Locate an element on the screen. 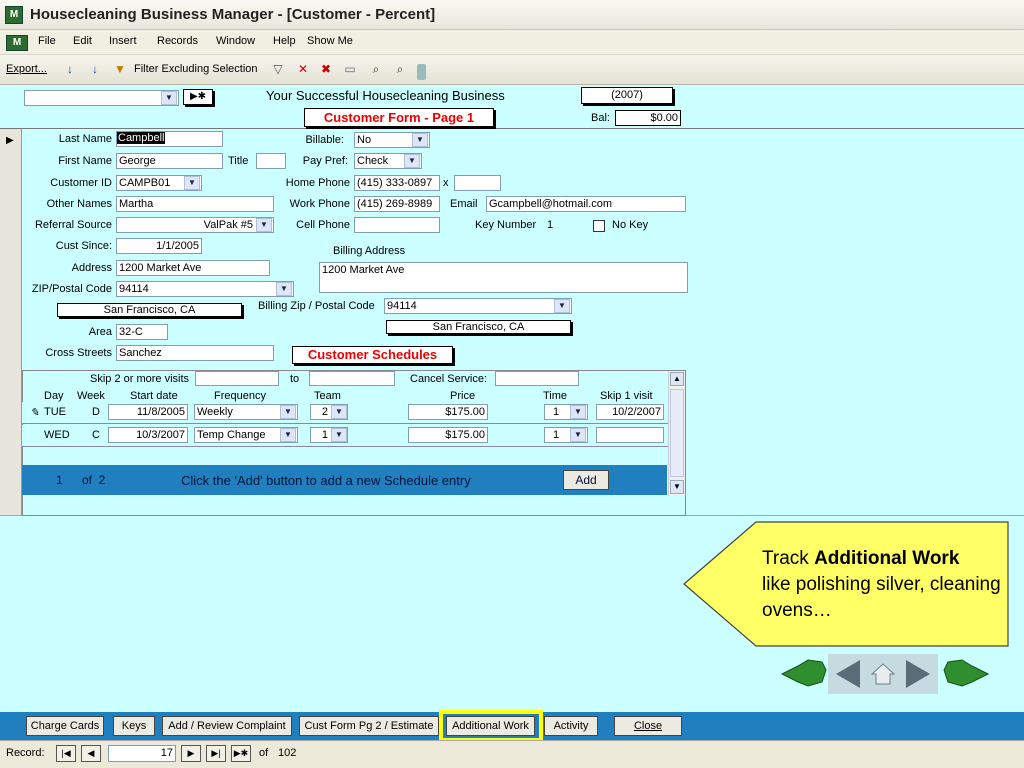 The image size is (1024, 768). additional-work-button: Additional Work is located at coordinates (490, 726).